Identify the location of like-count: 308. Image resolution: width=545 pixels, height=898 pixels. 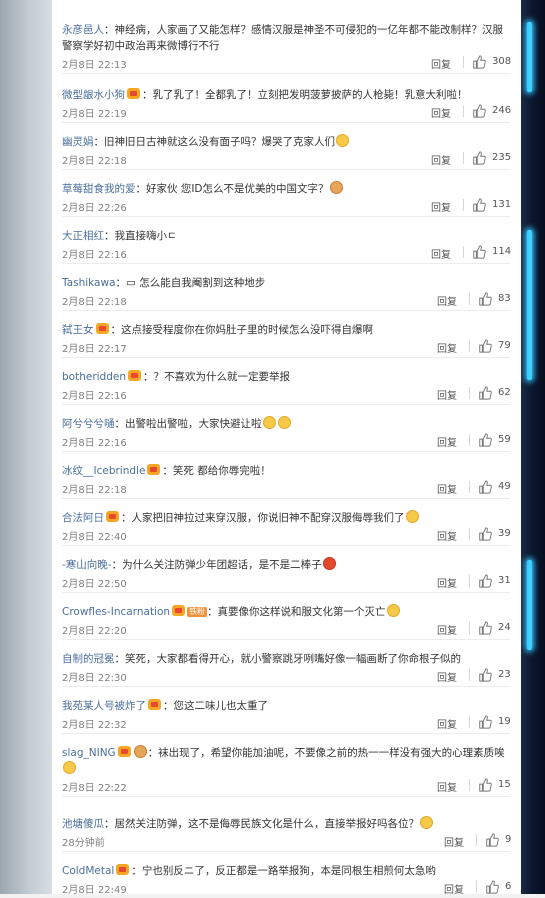
(502, 61).